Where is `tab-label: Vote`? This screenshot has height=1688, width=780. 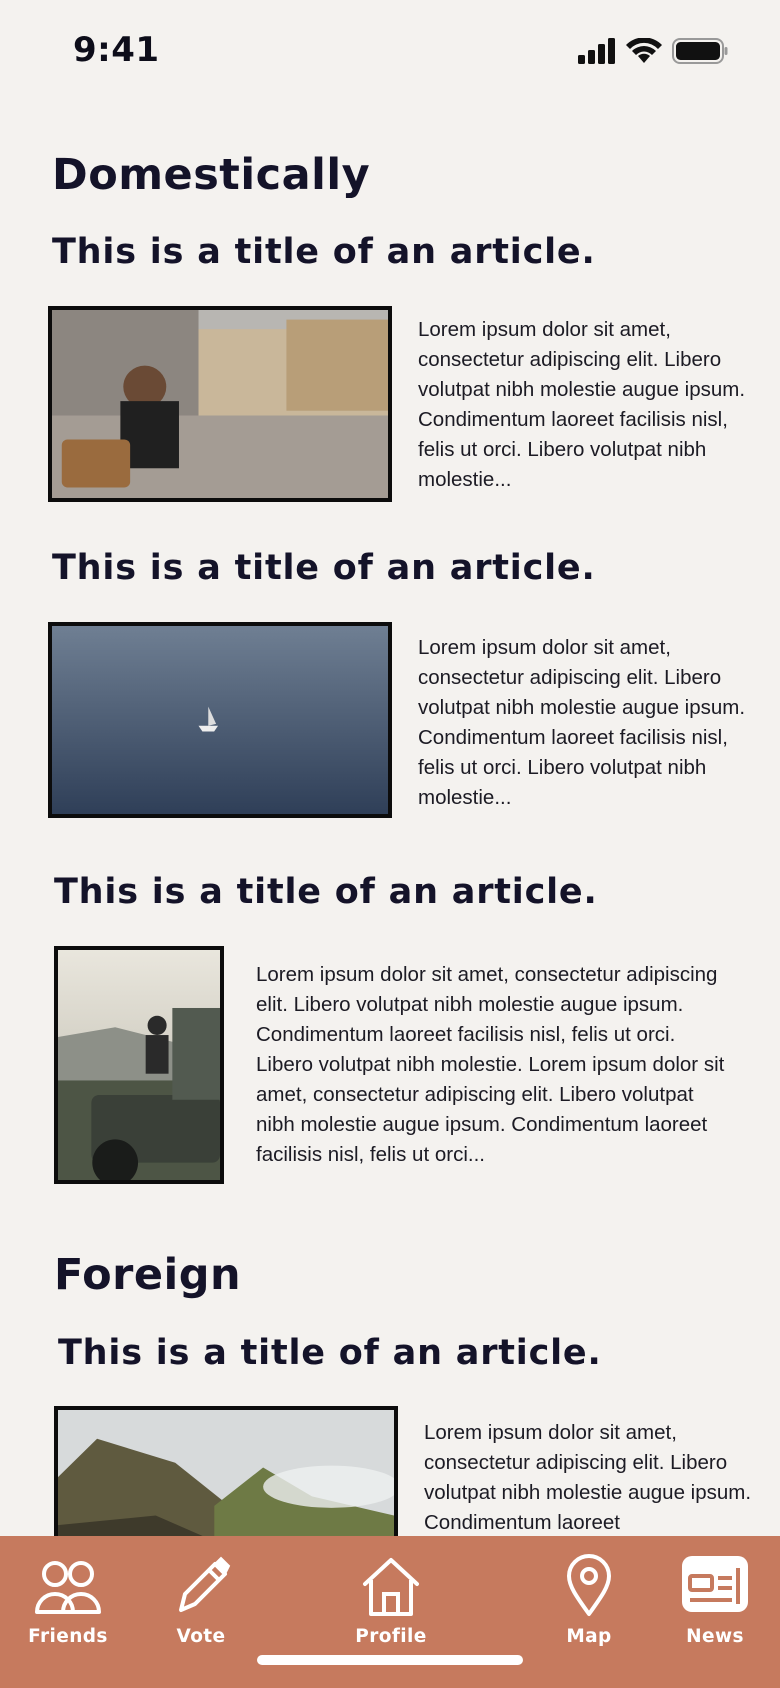
tab-label: Vote is located at coordinates (201, 1636).